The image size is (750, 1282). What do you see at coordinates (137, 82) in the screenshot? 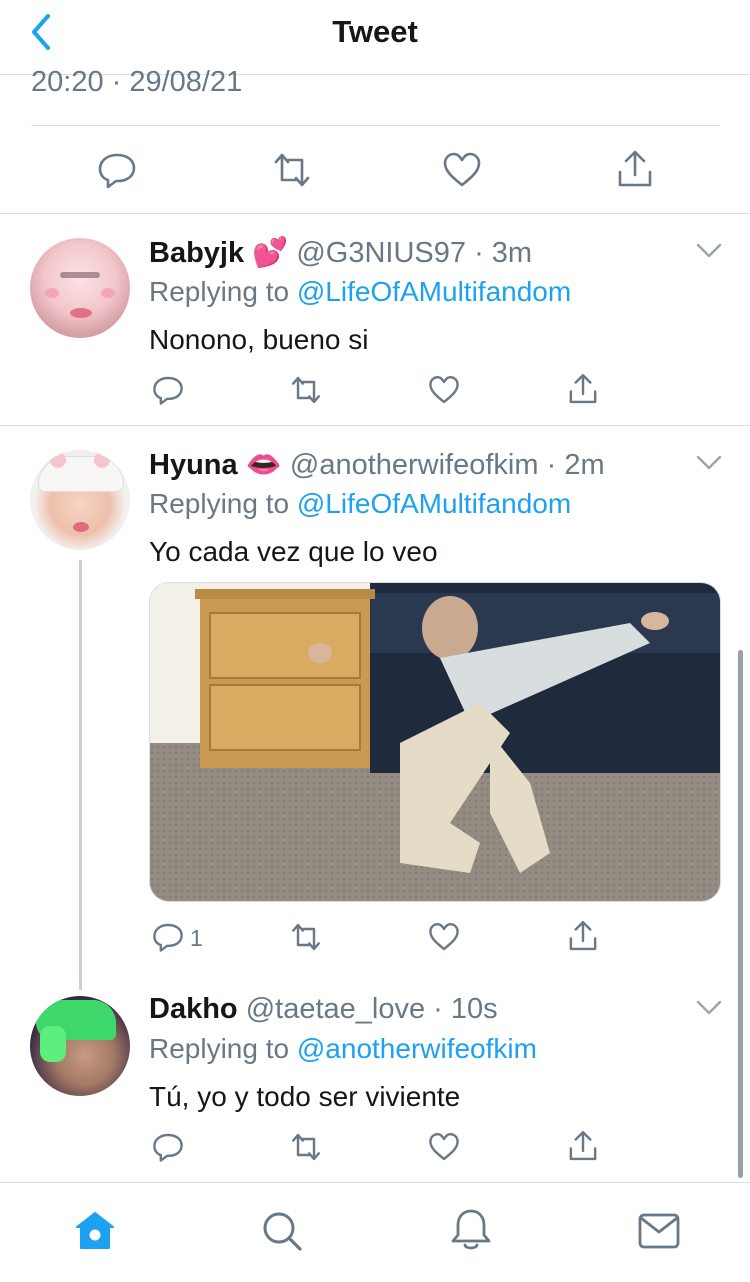
I see `tweet-timestamp: 20:20 · 29/08/21` at bounding box center [137, 82].